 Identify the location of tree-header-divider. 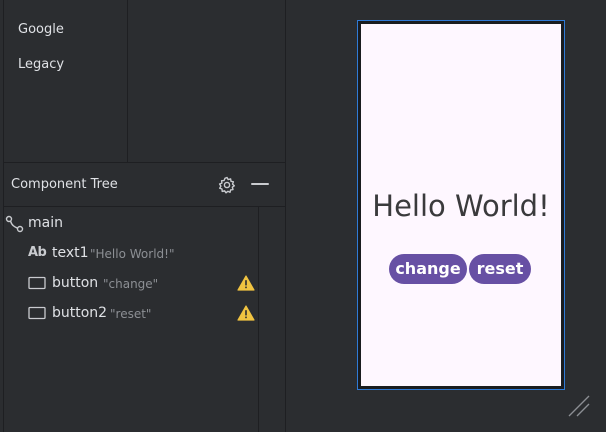
(145, 206).